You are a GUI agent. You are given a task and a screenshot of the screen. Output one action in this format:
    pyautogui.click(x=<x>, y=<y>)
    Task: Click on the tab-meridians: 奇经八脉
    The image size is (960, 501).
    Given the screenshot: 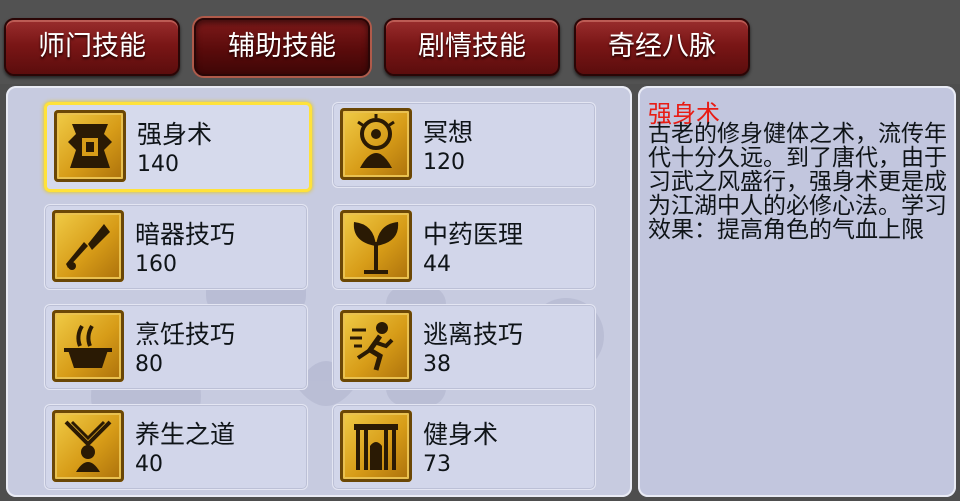 What is the action you would take?
    pyautogui.click(x=662, y=47)
    